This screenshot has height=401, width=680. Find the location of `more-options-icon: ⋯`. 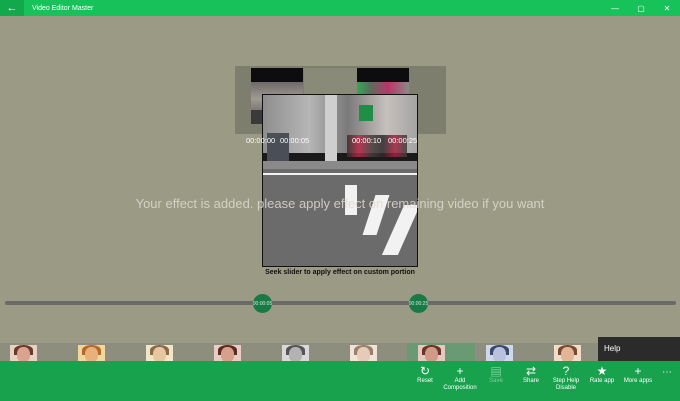

more-options-icon: ⋯ is located at coordinates (667, 372).